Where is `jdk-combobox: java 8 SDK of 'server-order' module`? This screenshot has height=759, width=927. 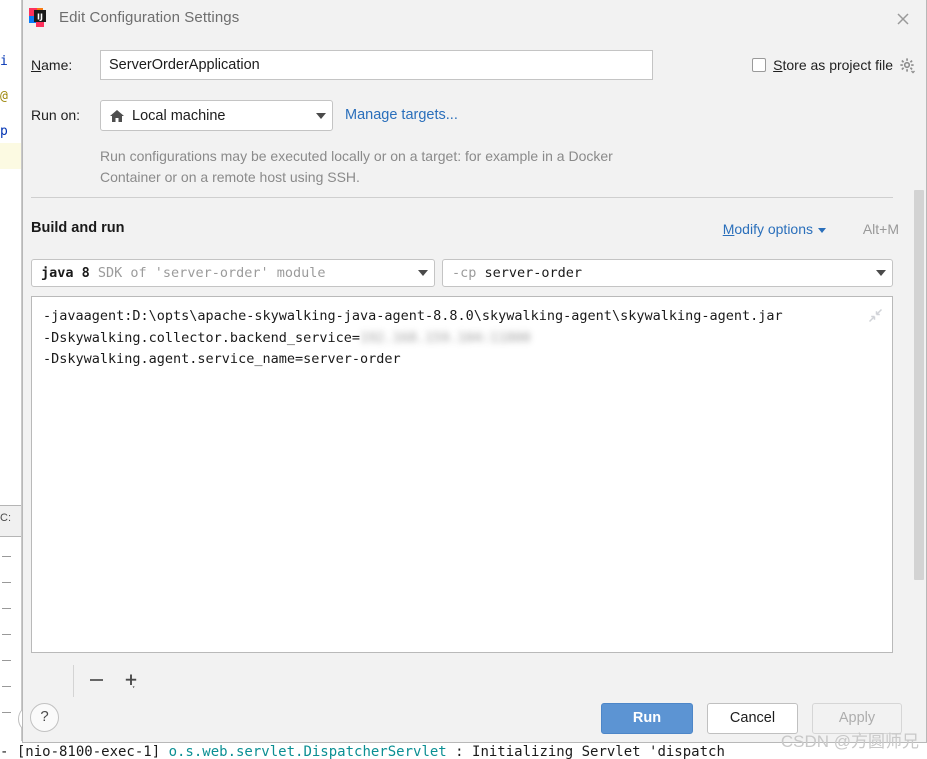
jdk-combobox: java 8 SDK of 'server-order' module is located at coordinates (233, 273).